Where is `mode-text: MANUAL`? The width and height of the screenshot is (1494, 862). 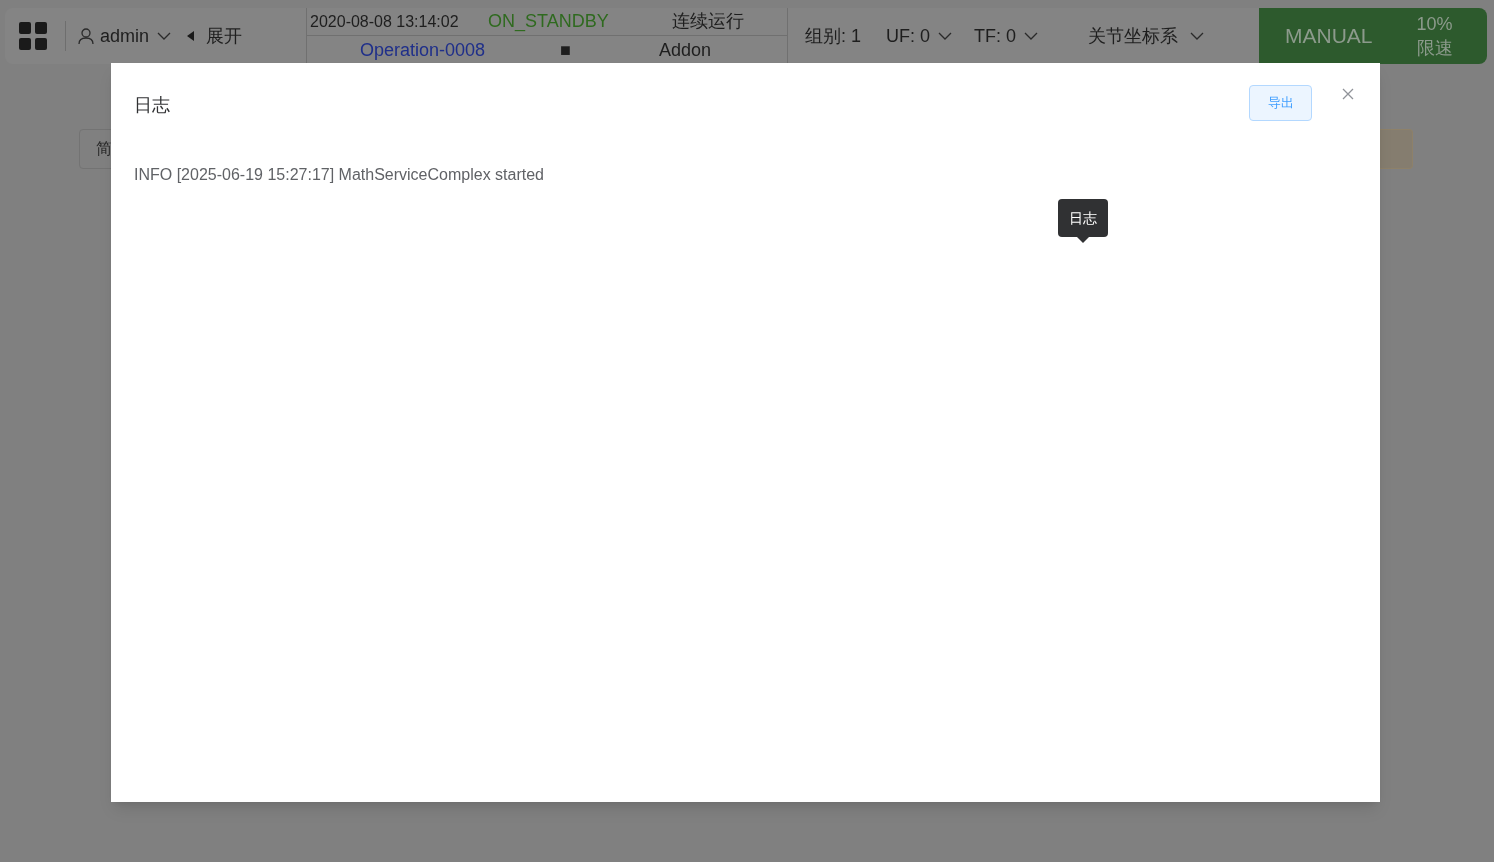
mode-text: MANUAL is located at coordinates (1329, 36).